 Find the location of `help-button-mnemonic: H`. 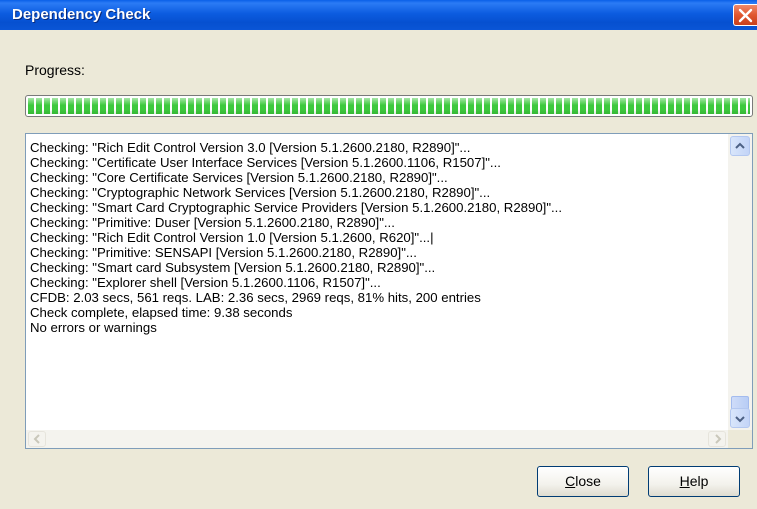

help-button-mnemonic: H is located at coordinates (684, 481).